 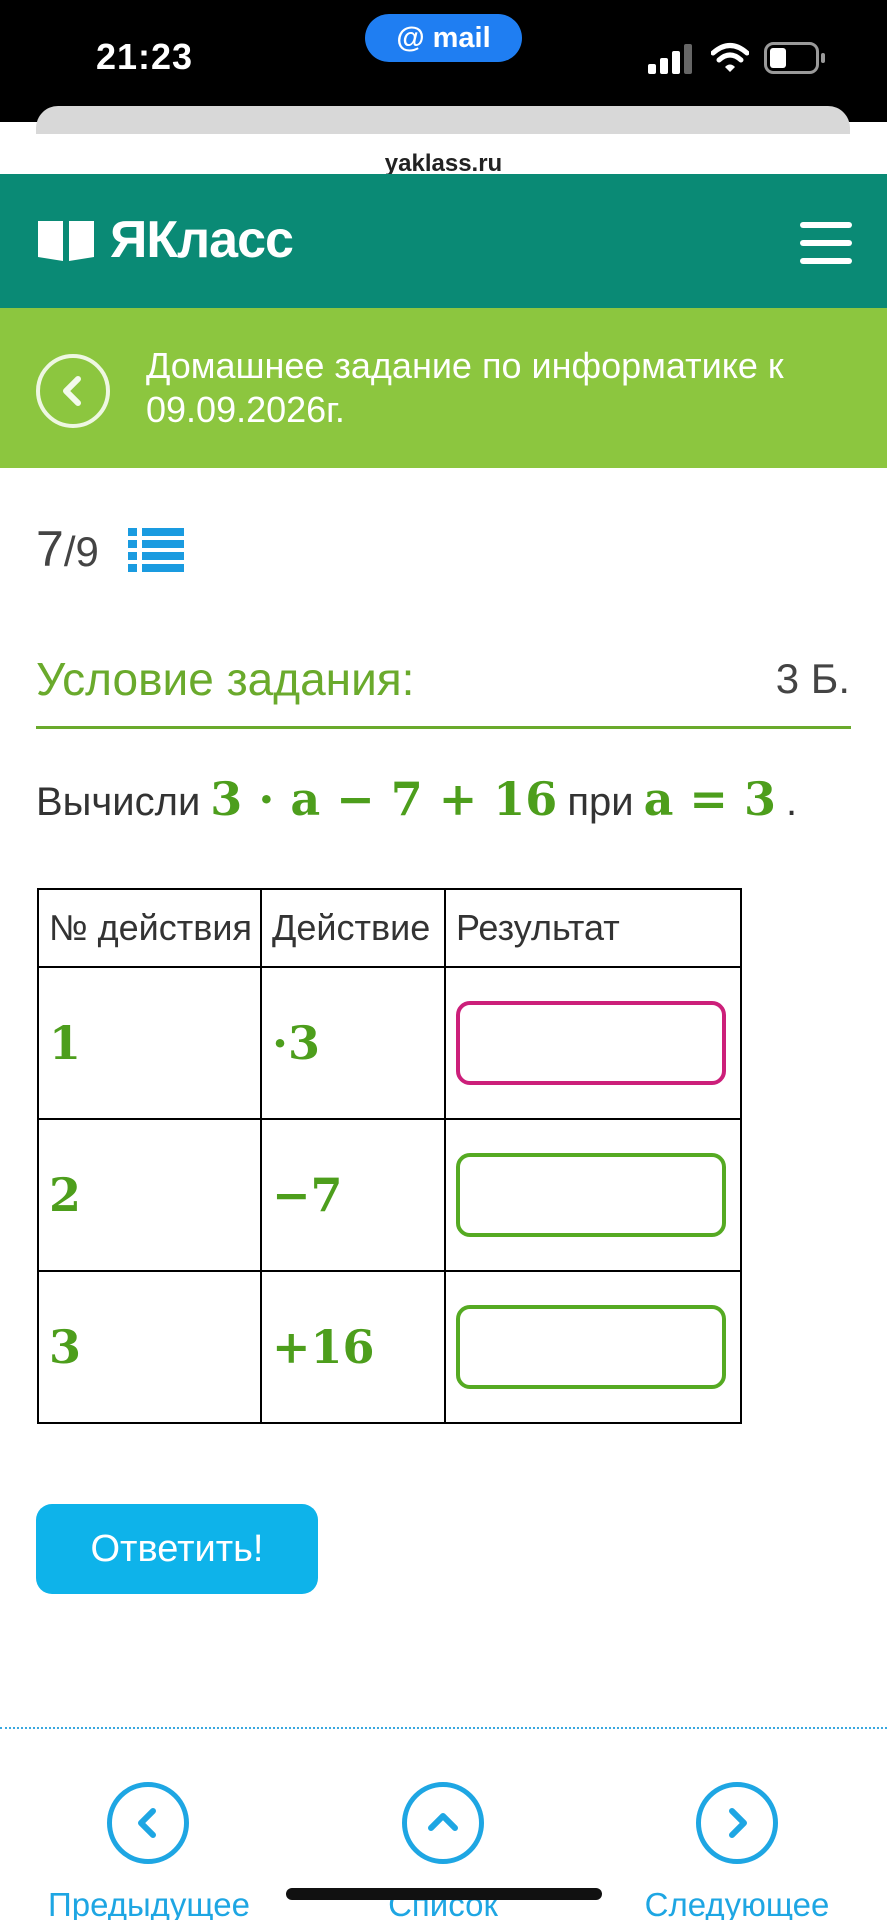 What do you see at coordinates (791, 802) in the screenshot?
I see `task-suffix: .` at bounding box center [791, 802].